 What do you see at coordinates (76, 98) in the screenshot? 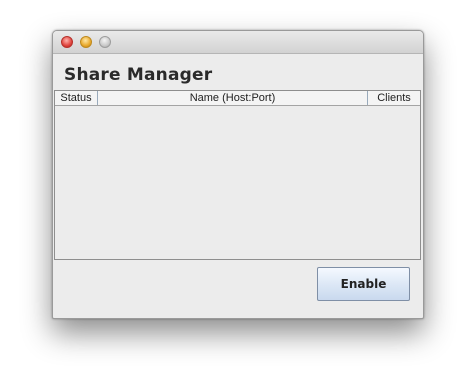
I see `column-header-status: Status` at bounding box center [76, 98].